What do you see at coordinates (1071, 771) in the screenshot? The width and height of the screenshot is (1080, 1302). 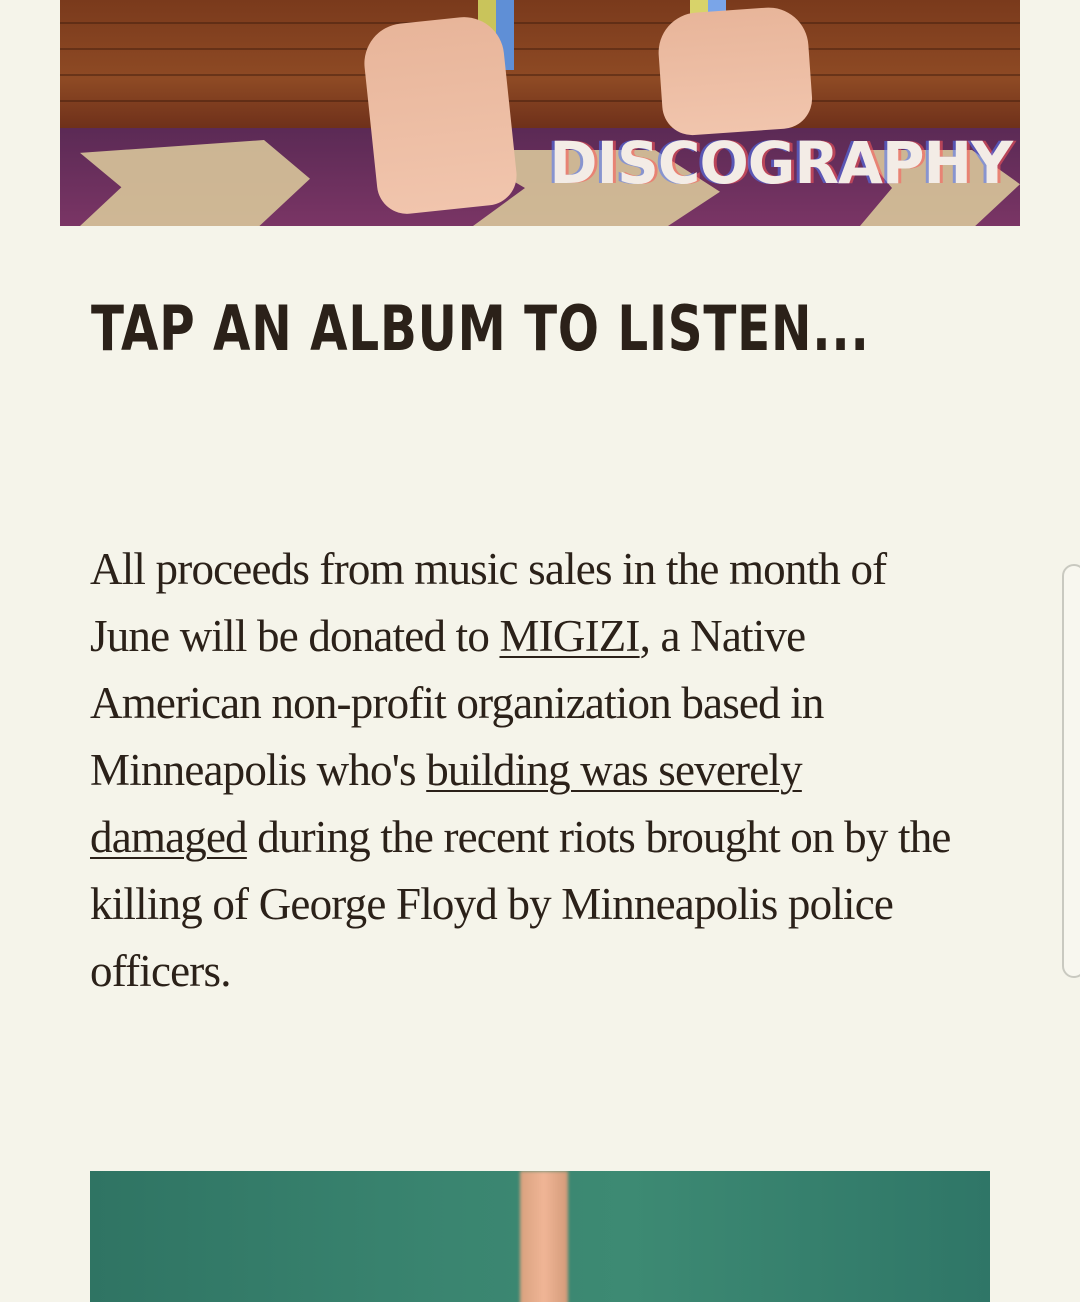 I see `scrollbar-handle` at bounding box center [1071, 771].